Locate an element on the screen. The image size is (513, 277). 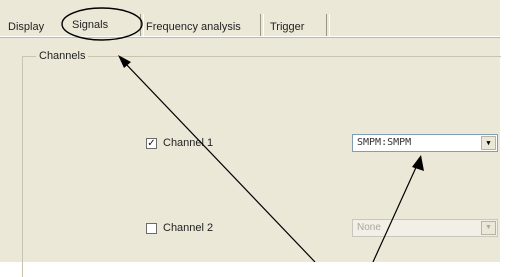
channel-2-checkbox is located at coordinates (151, 228).